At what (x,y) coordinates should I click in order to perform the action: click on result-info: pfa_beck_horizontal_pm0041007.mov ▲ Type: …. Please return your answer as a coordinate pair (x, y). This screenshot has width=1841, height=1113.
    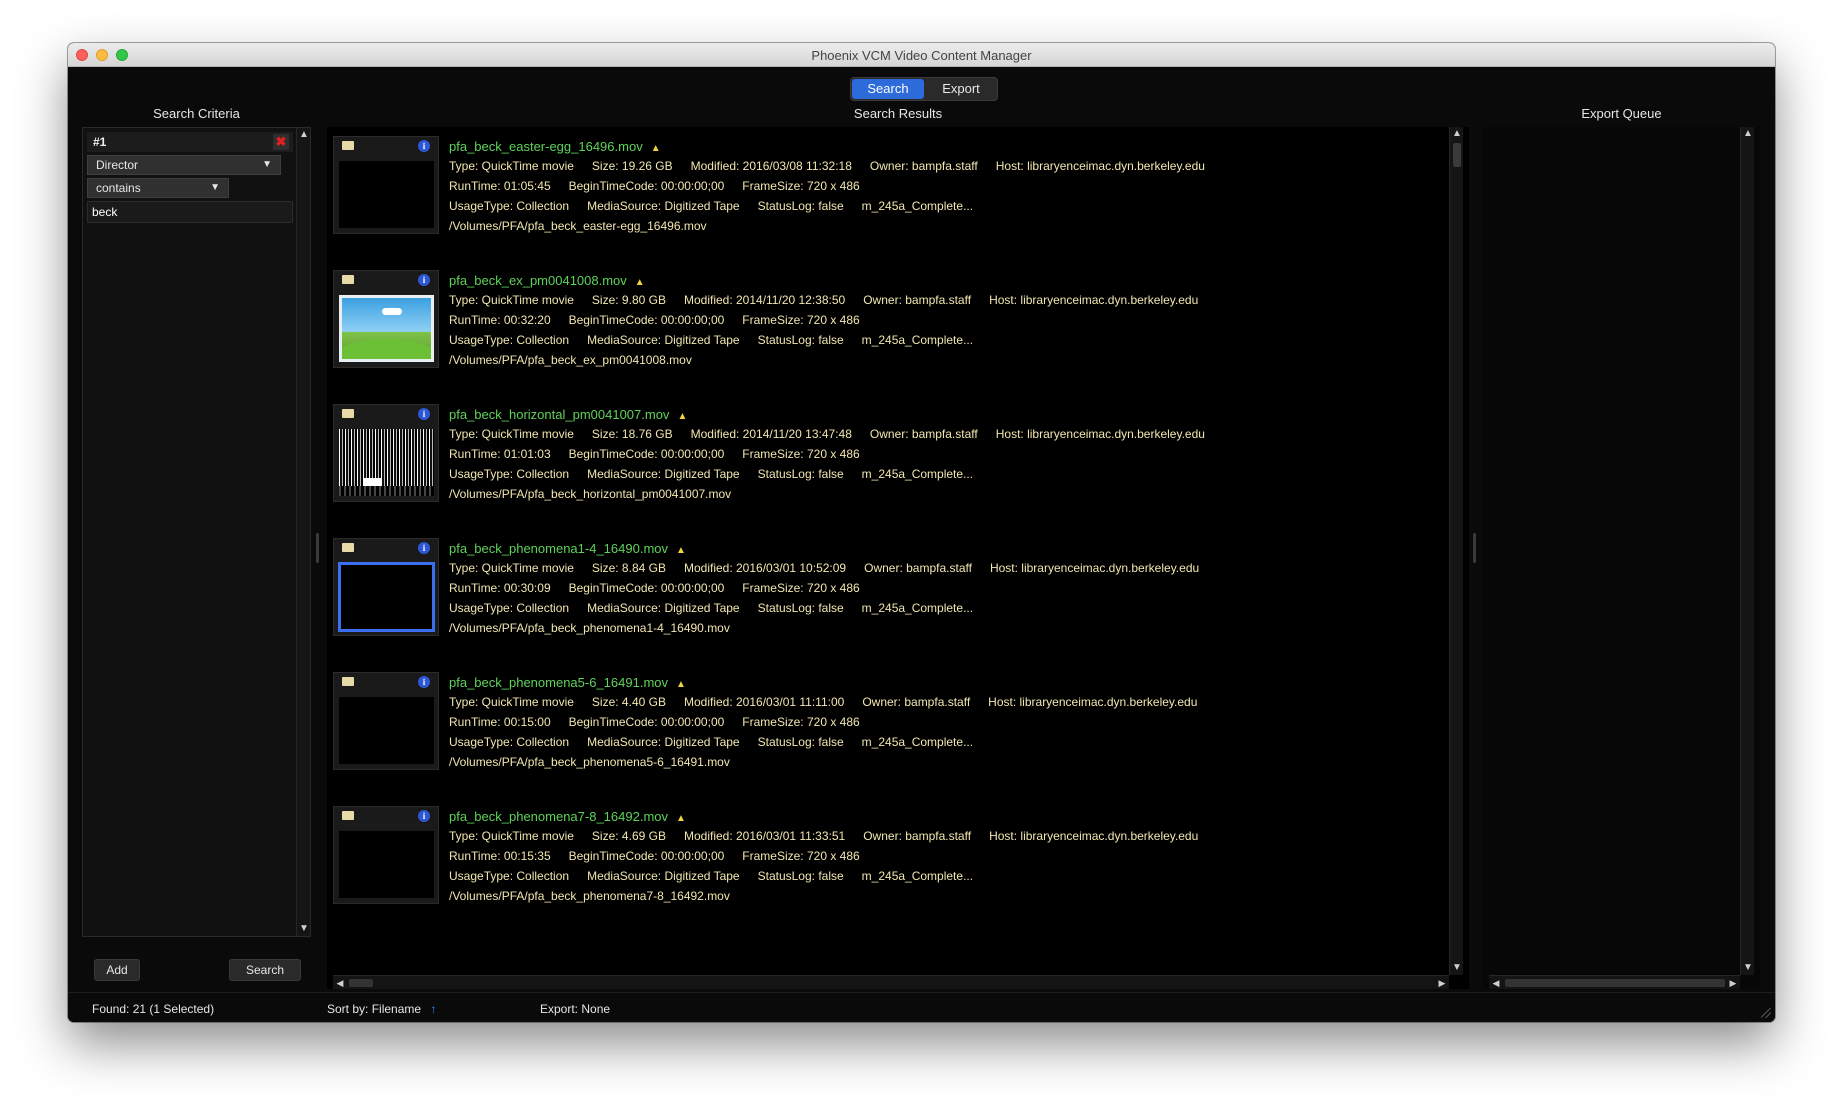
    Looking at the image, I should click on (939, 455).